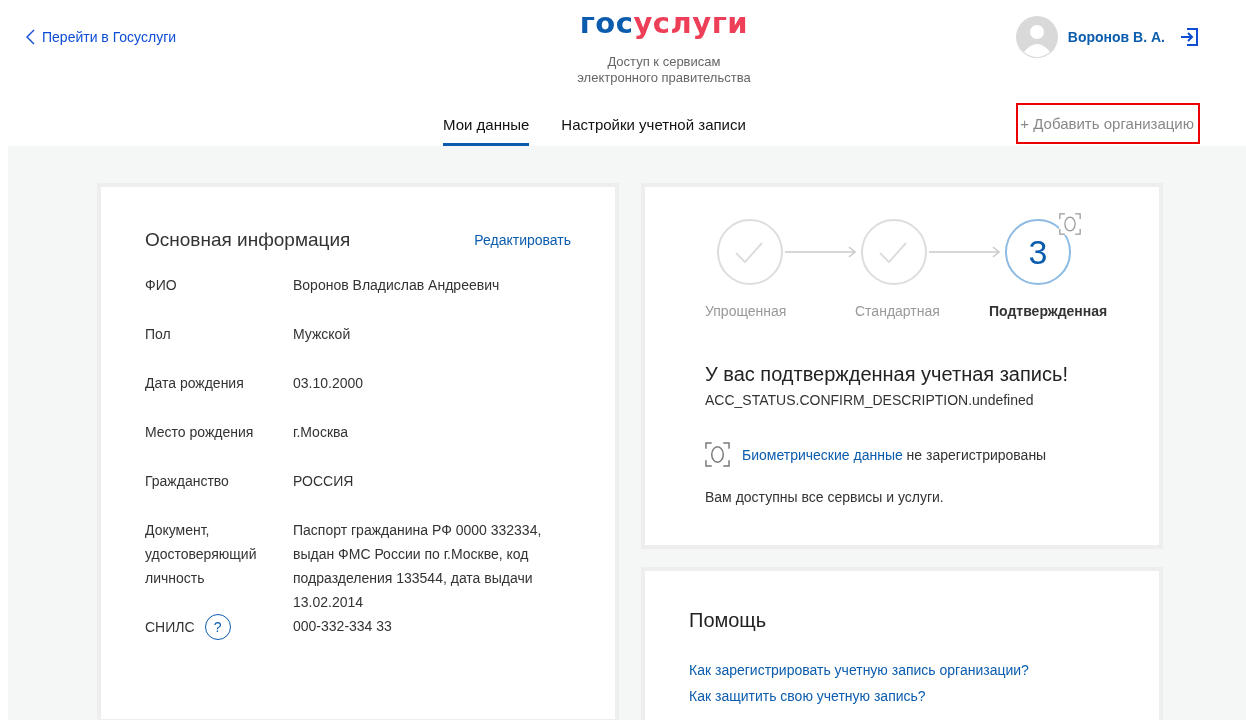 This screenshot has height=720, width=1246. I want to click on field-value: 03.10.2000, so click(329, 383).